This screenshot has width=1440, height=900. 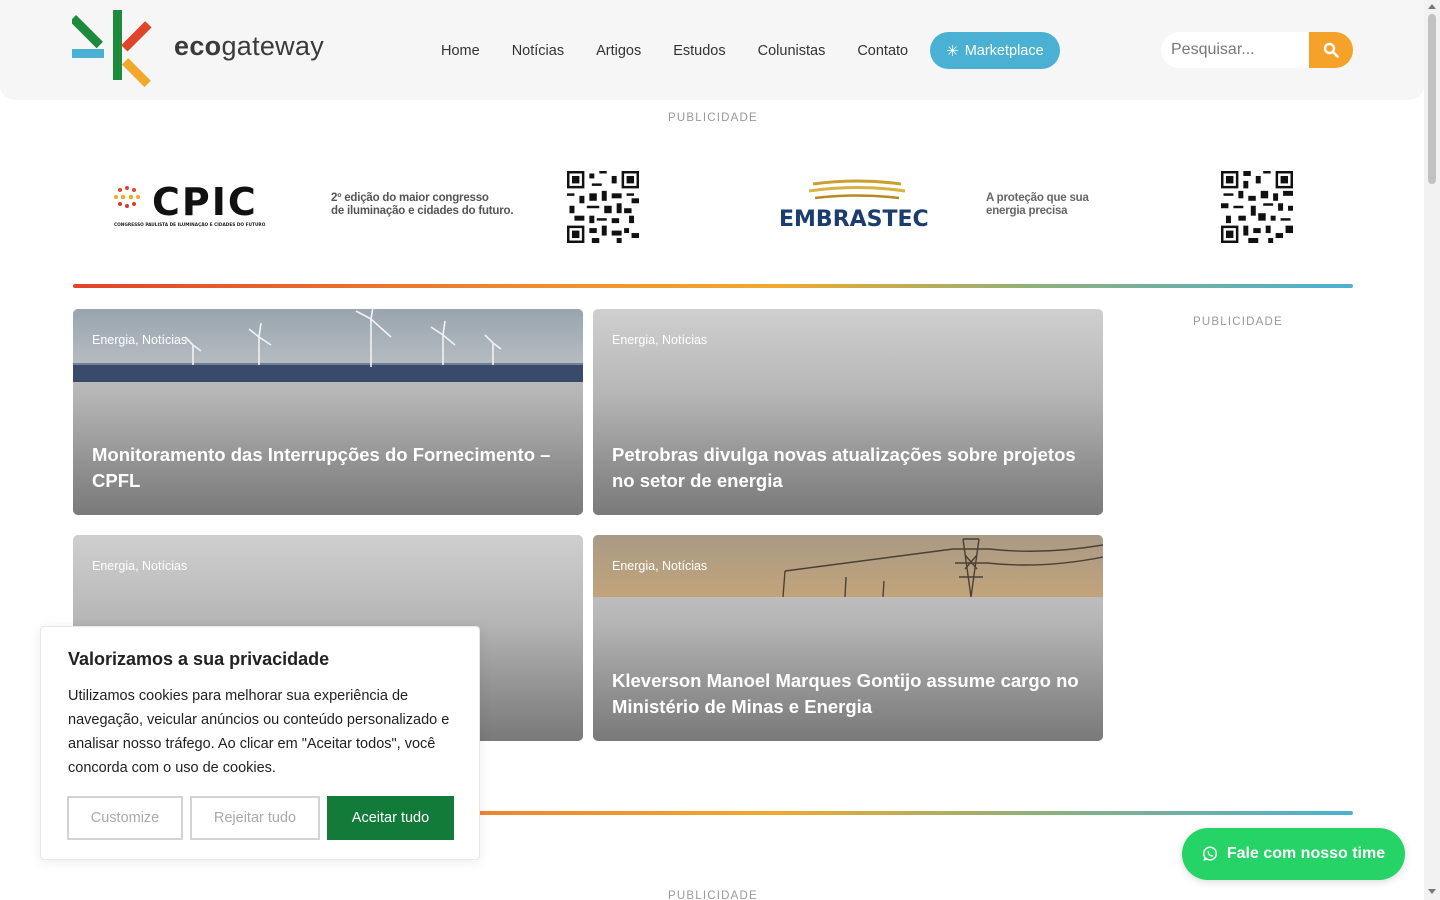 What do you see at coordinates (1238, 322) in the screenshot?
I see `ad-label-sidebar: PUBLICIDADE` at bounding box center [1238, 322].